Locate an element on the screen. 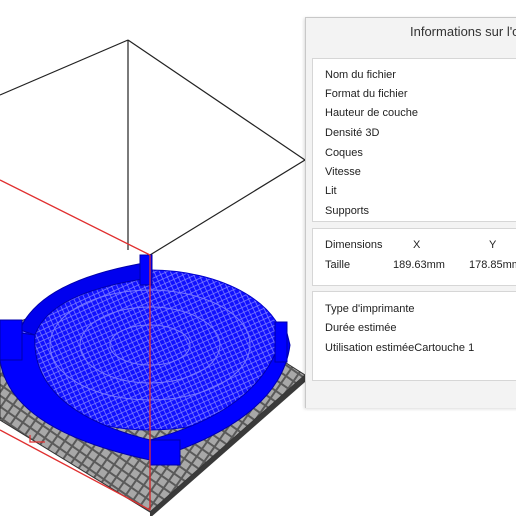 The width and height of the screenshot is (516, 521). label-file-format: Format du fichier is located at coordinates (366, 94).